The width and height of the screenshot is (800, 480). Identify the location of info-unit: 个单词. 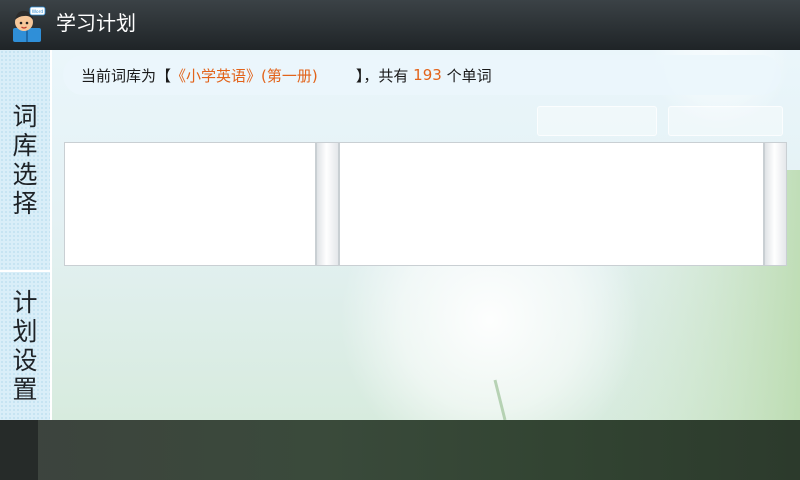
(466, 75).